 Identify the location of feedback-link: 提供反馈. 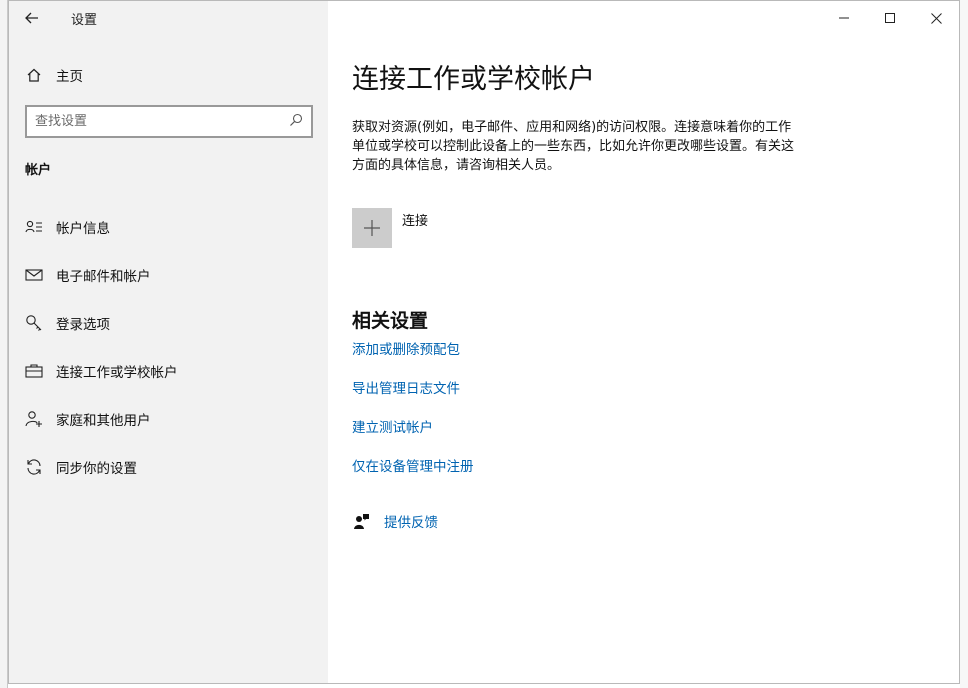
(411, 521).